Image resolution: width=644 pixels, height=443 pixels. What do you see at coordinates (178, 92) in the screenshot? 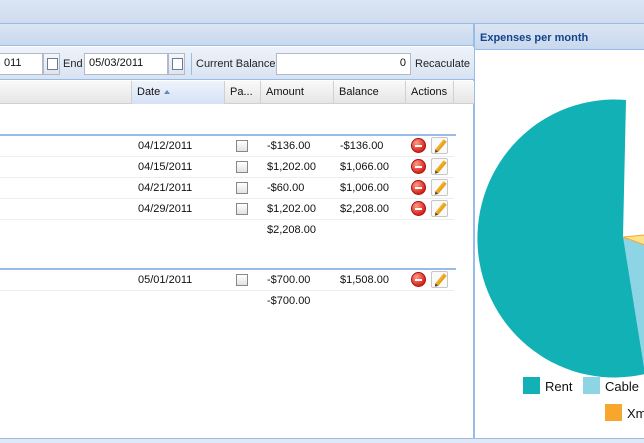
I see `column-header-date: Date` at bounding box center [178, 92].